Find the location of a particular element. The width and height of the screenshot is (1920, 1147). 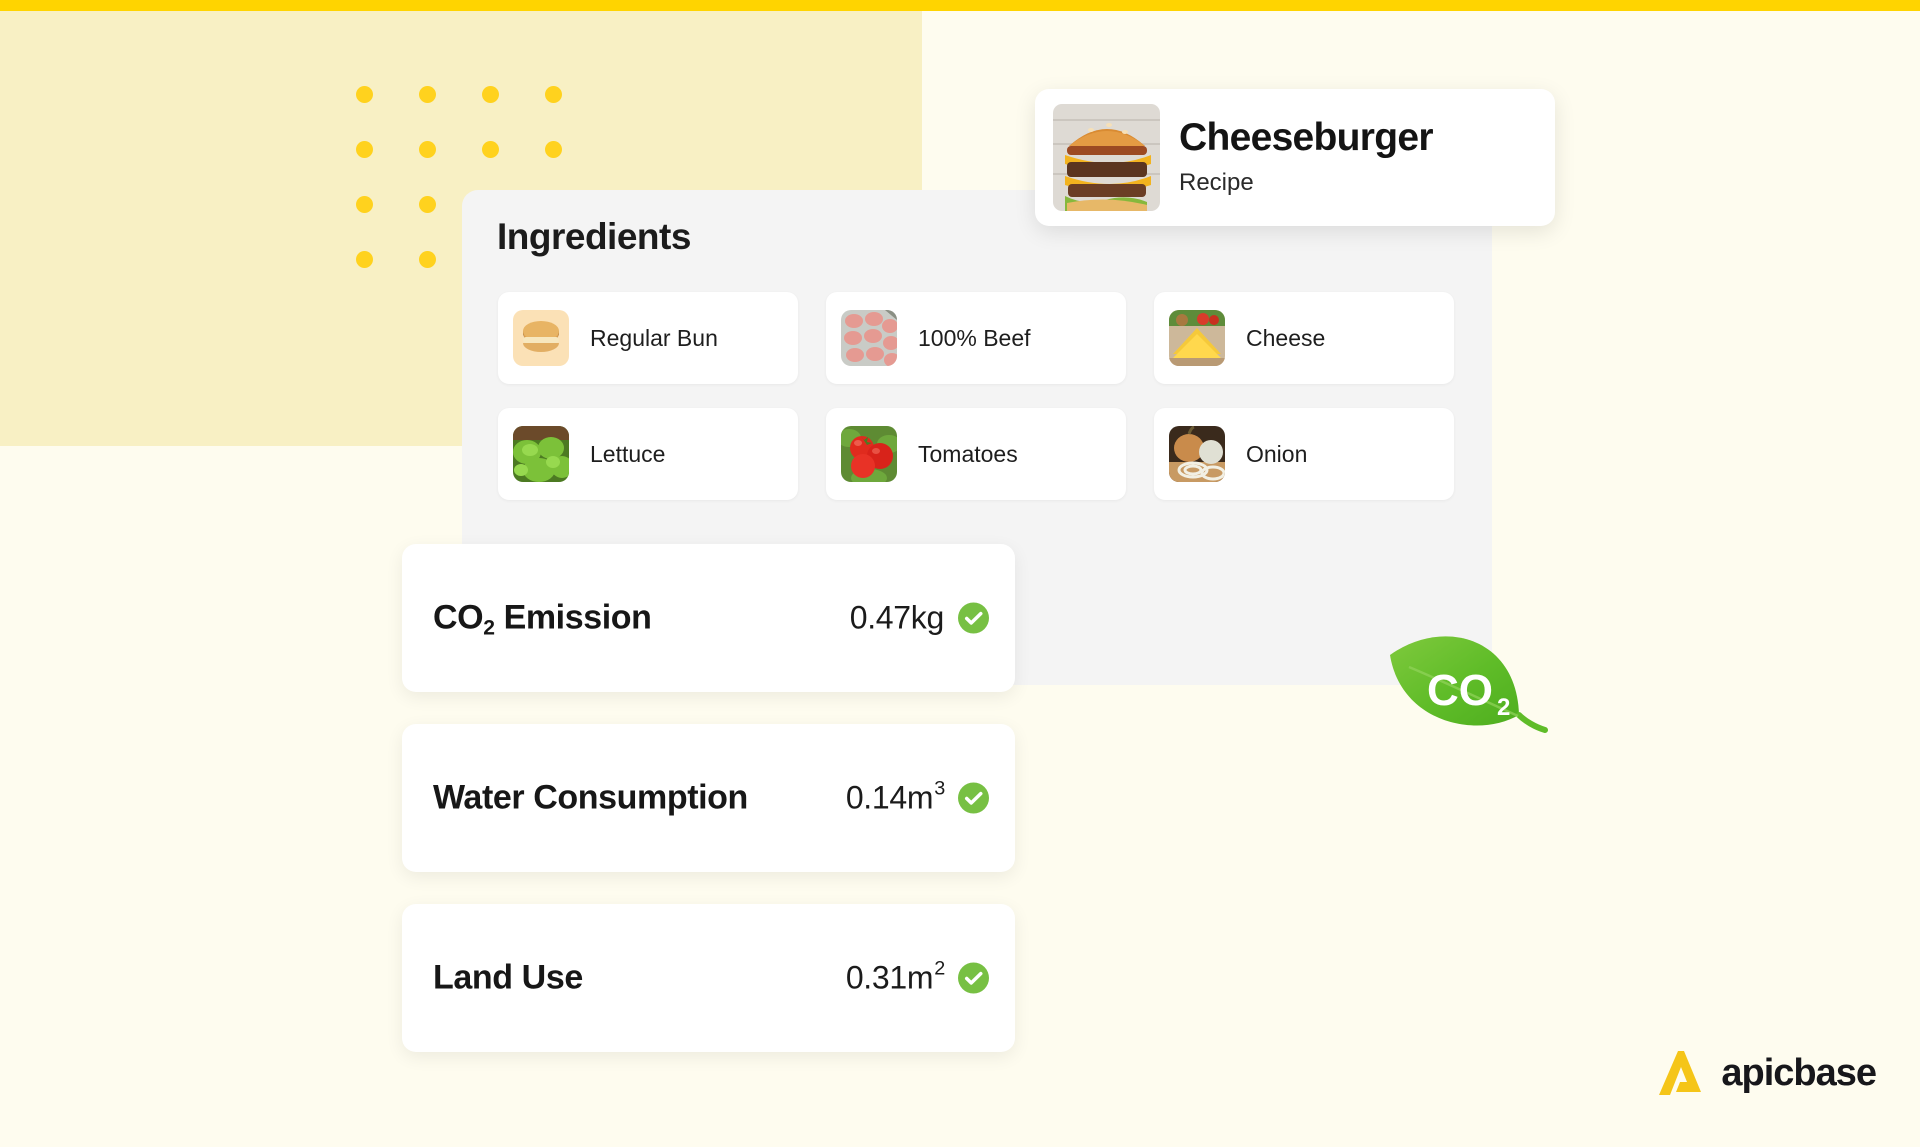

cheese-slices-photo-icon is located at coordinates (1197, 338).